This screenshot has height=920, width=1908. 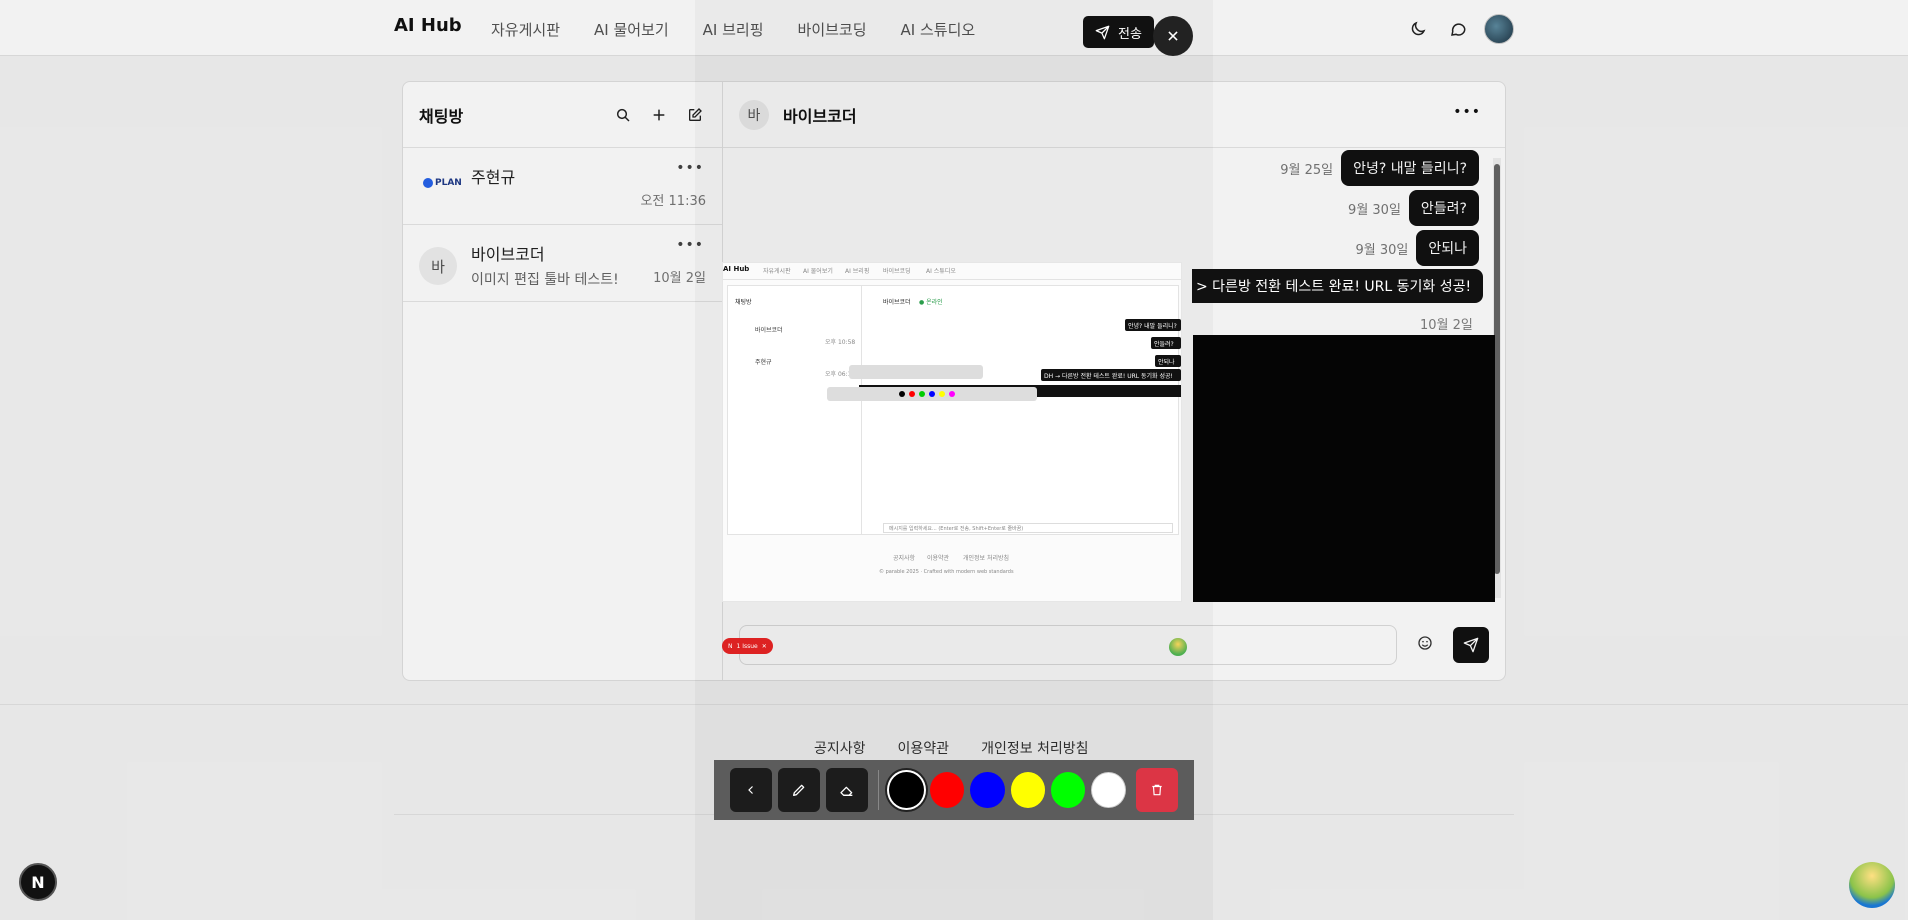 What do you see at coordinates (947, 790) in the screenshot?
I see `color-swatch-red` at bounding box center [947, 790].